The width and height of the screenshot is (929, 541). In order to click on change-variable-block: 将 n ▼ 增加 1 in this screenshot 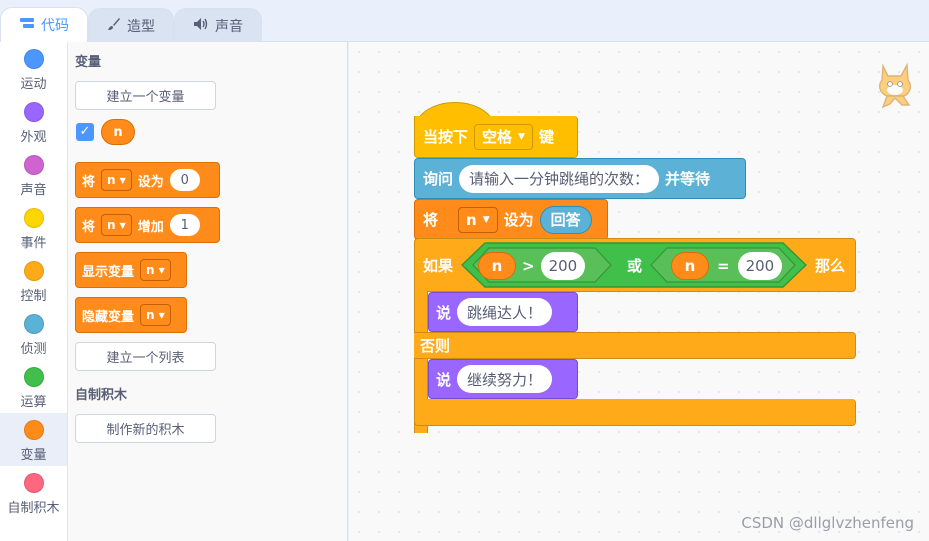, I will do `click(147, 225)`.